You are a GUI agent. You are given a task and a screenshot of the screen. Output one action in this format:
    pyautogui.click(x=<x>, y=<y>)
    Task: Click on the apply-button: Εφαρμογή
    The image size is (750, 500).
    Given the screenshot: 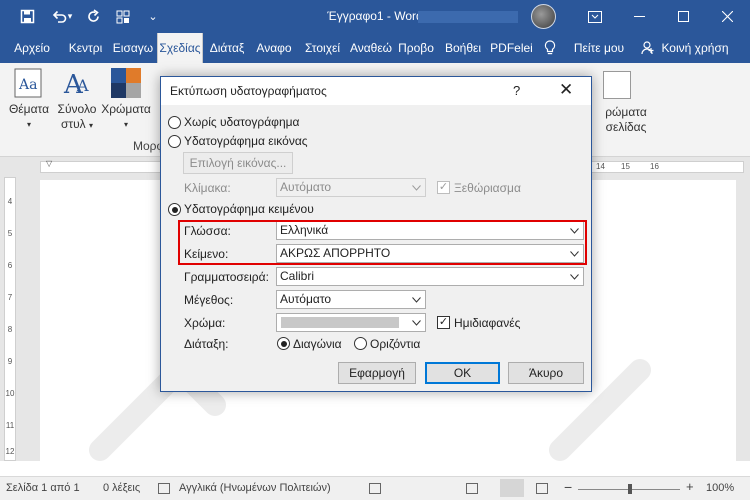 What is the action you would take?
    pyautogui.click(x=377, y=373)
    